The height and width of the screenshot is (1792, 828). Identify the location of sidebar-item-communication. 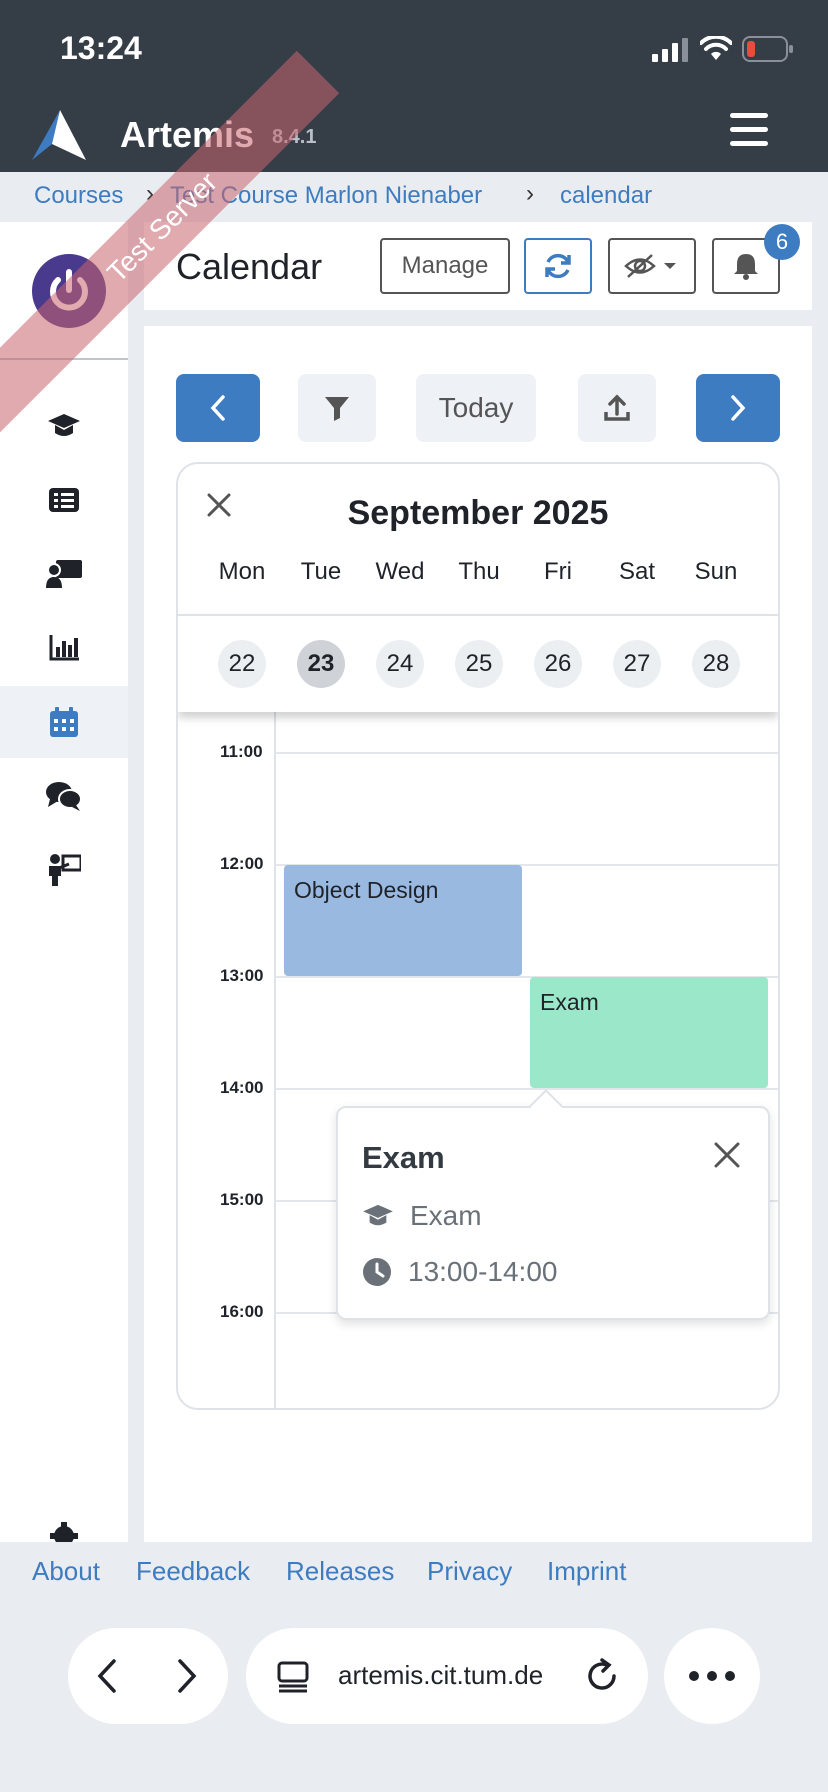
(64, 796).